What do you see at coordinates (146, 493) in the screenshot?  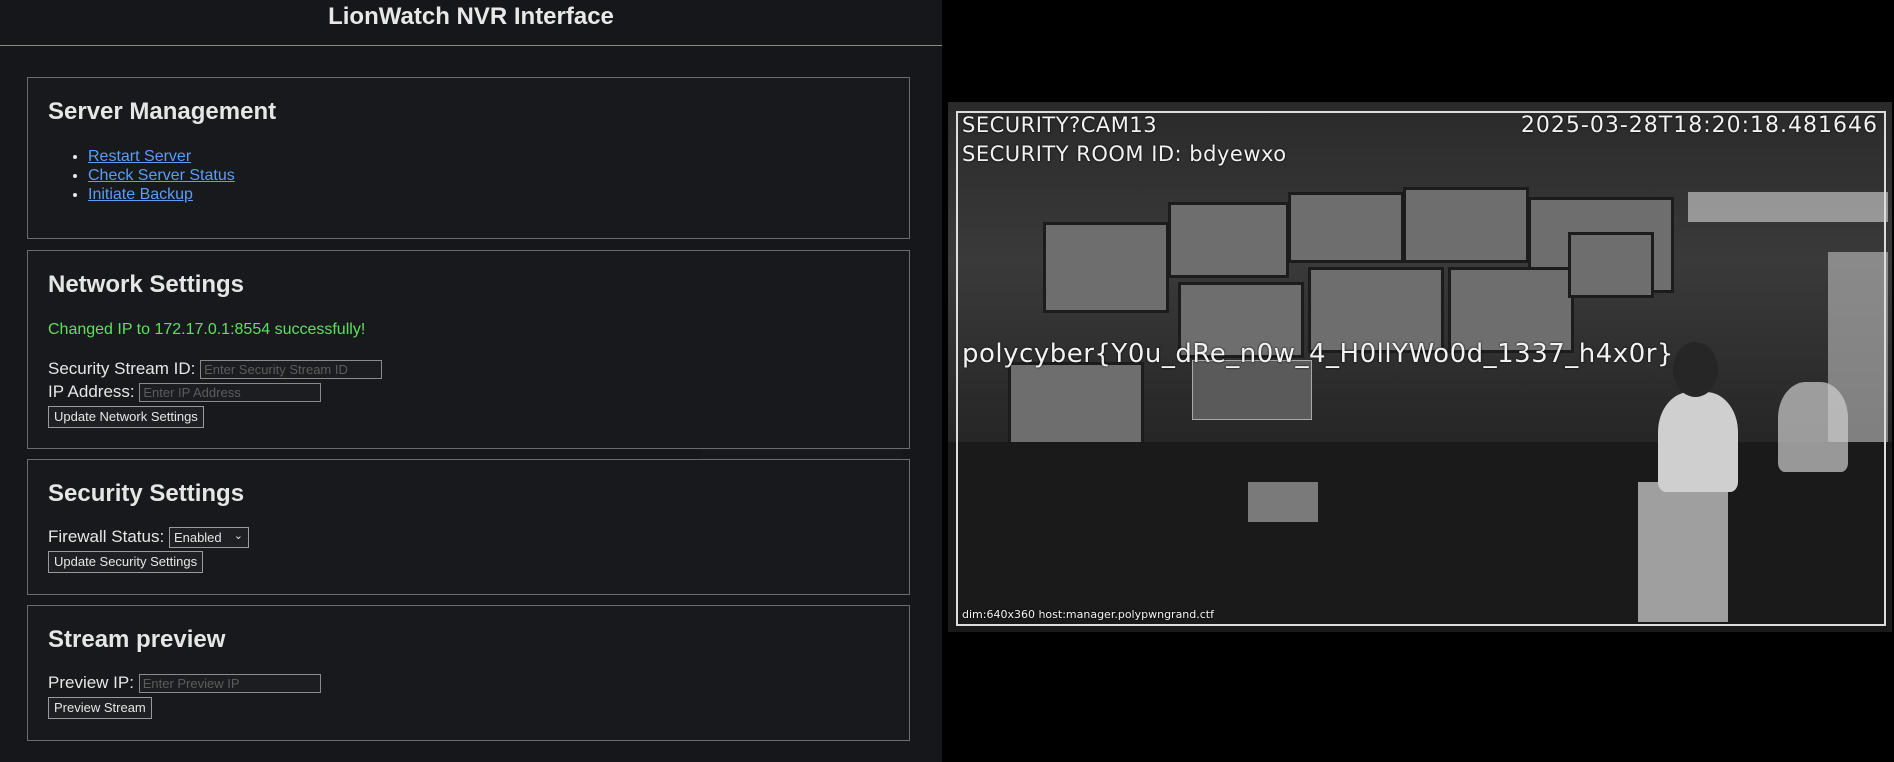 I see `security-settings-title: Security Settings` at bounding box center [146, 493].